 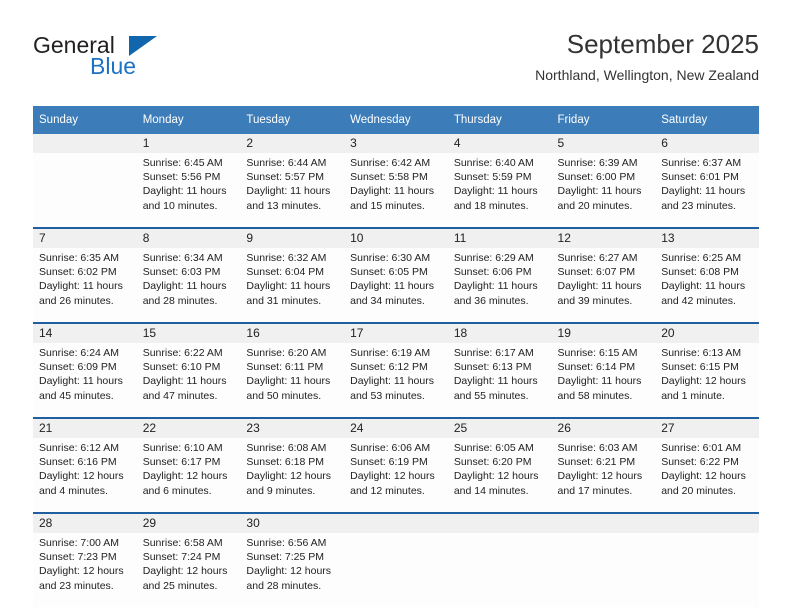 What do you see at coordinates (707, 238) in the screenshot?
I see `day-number-cell: 13` at bounding box center [707, 238].